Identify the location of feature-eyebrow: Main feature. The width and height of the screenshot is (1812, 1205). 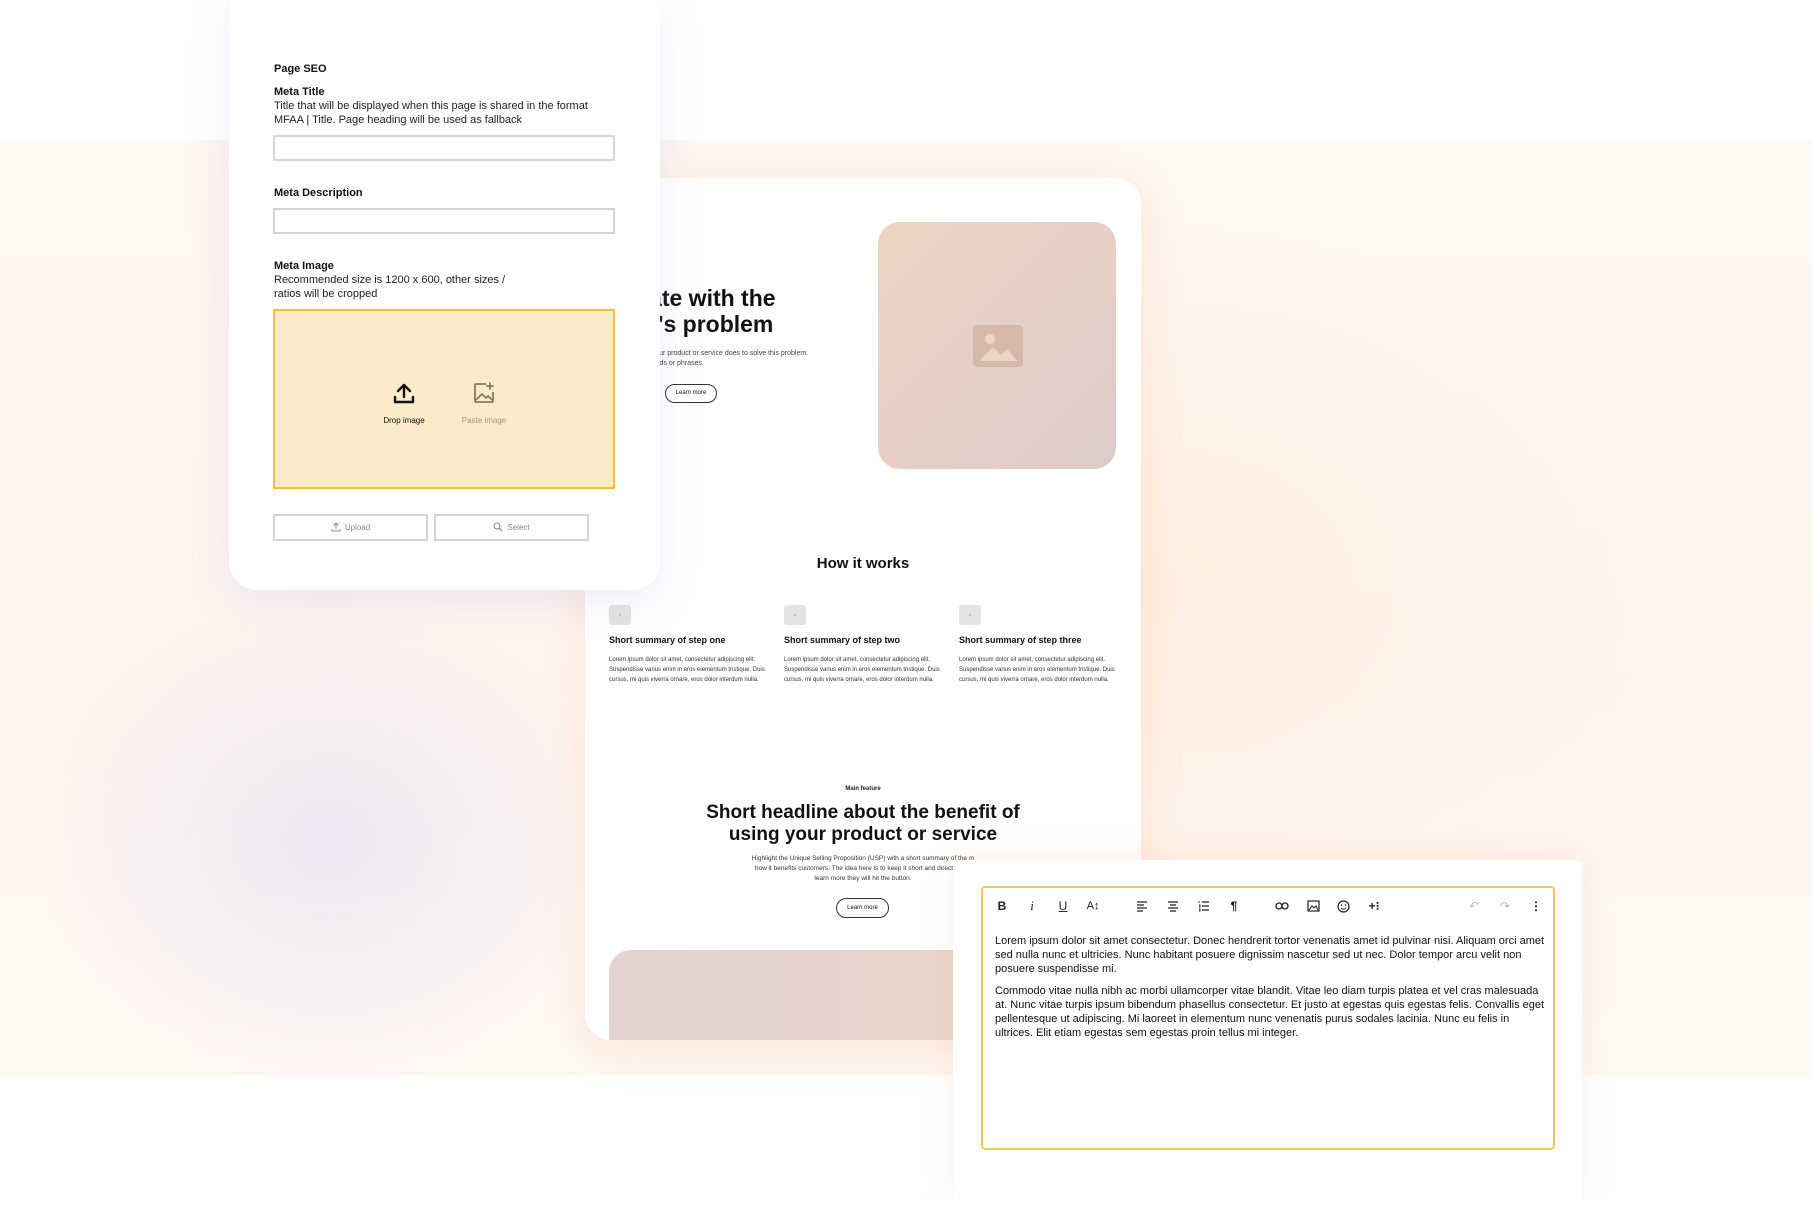
(863, 789).